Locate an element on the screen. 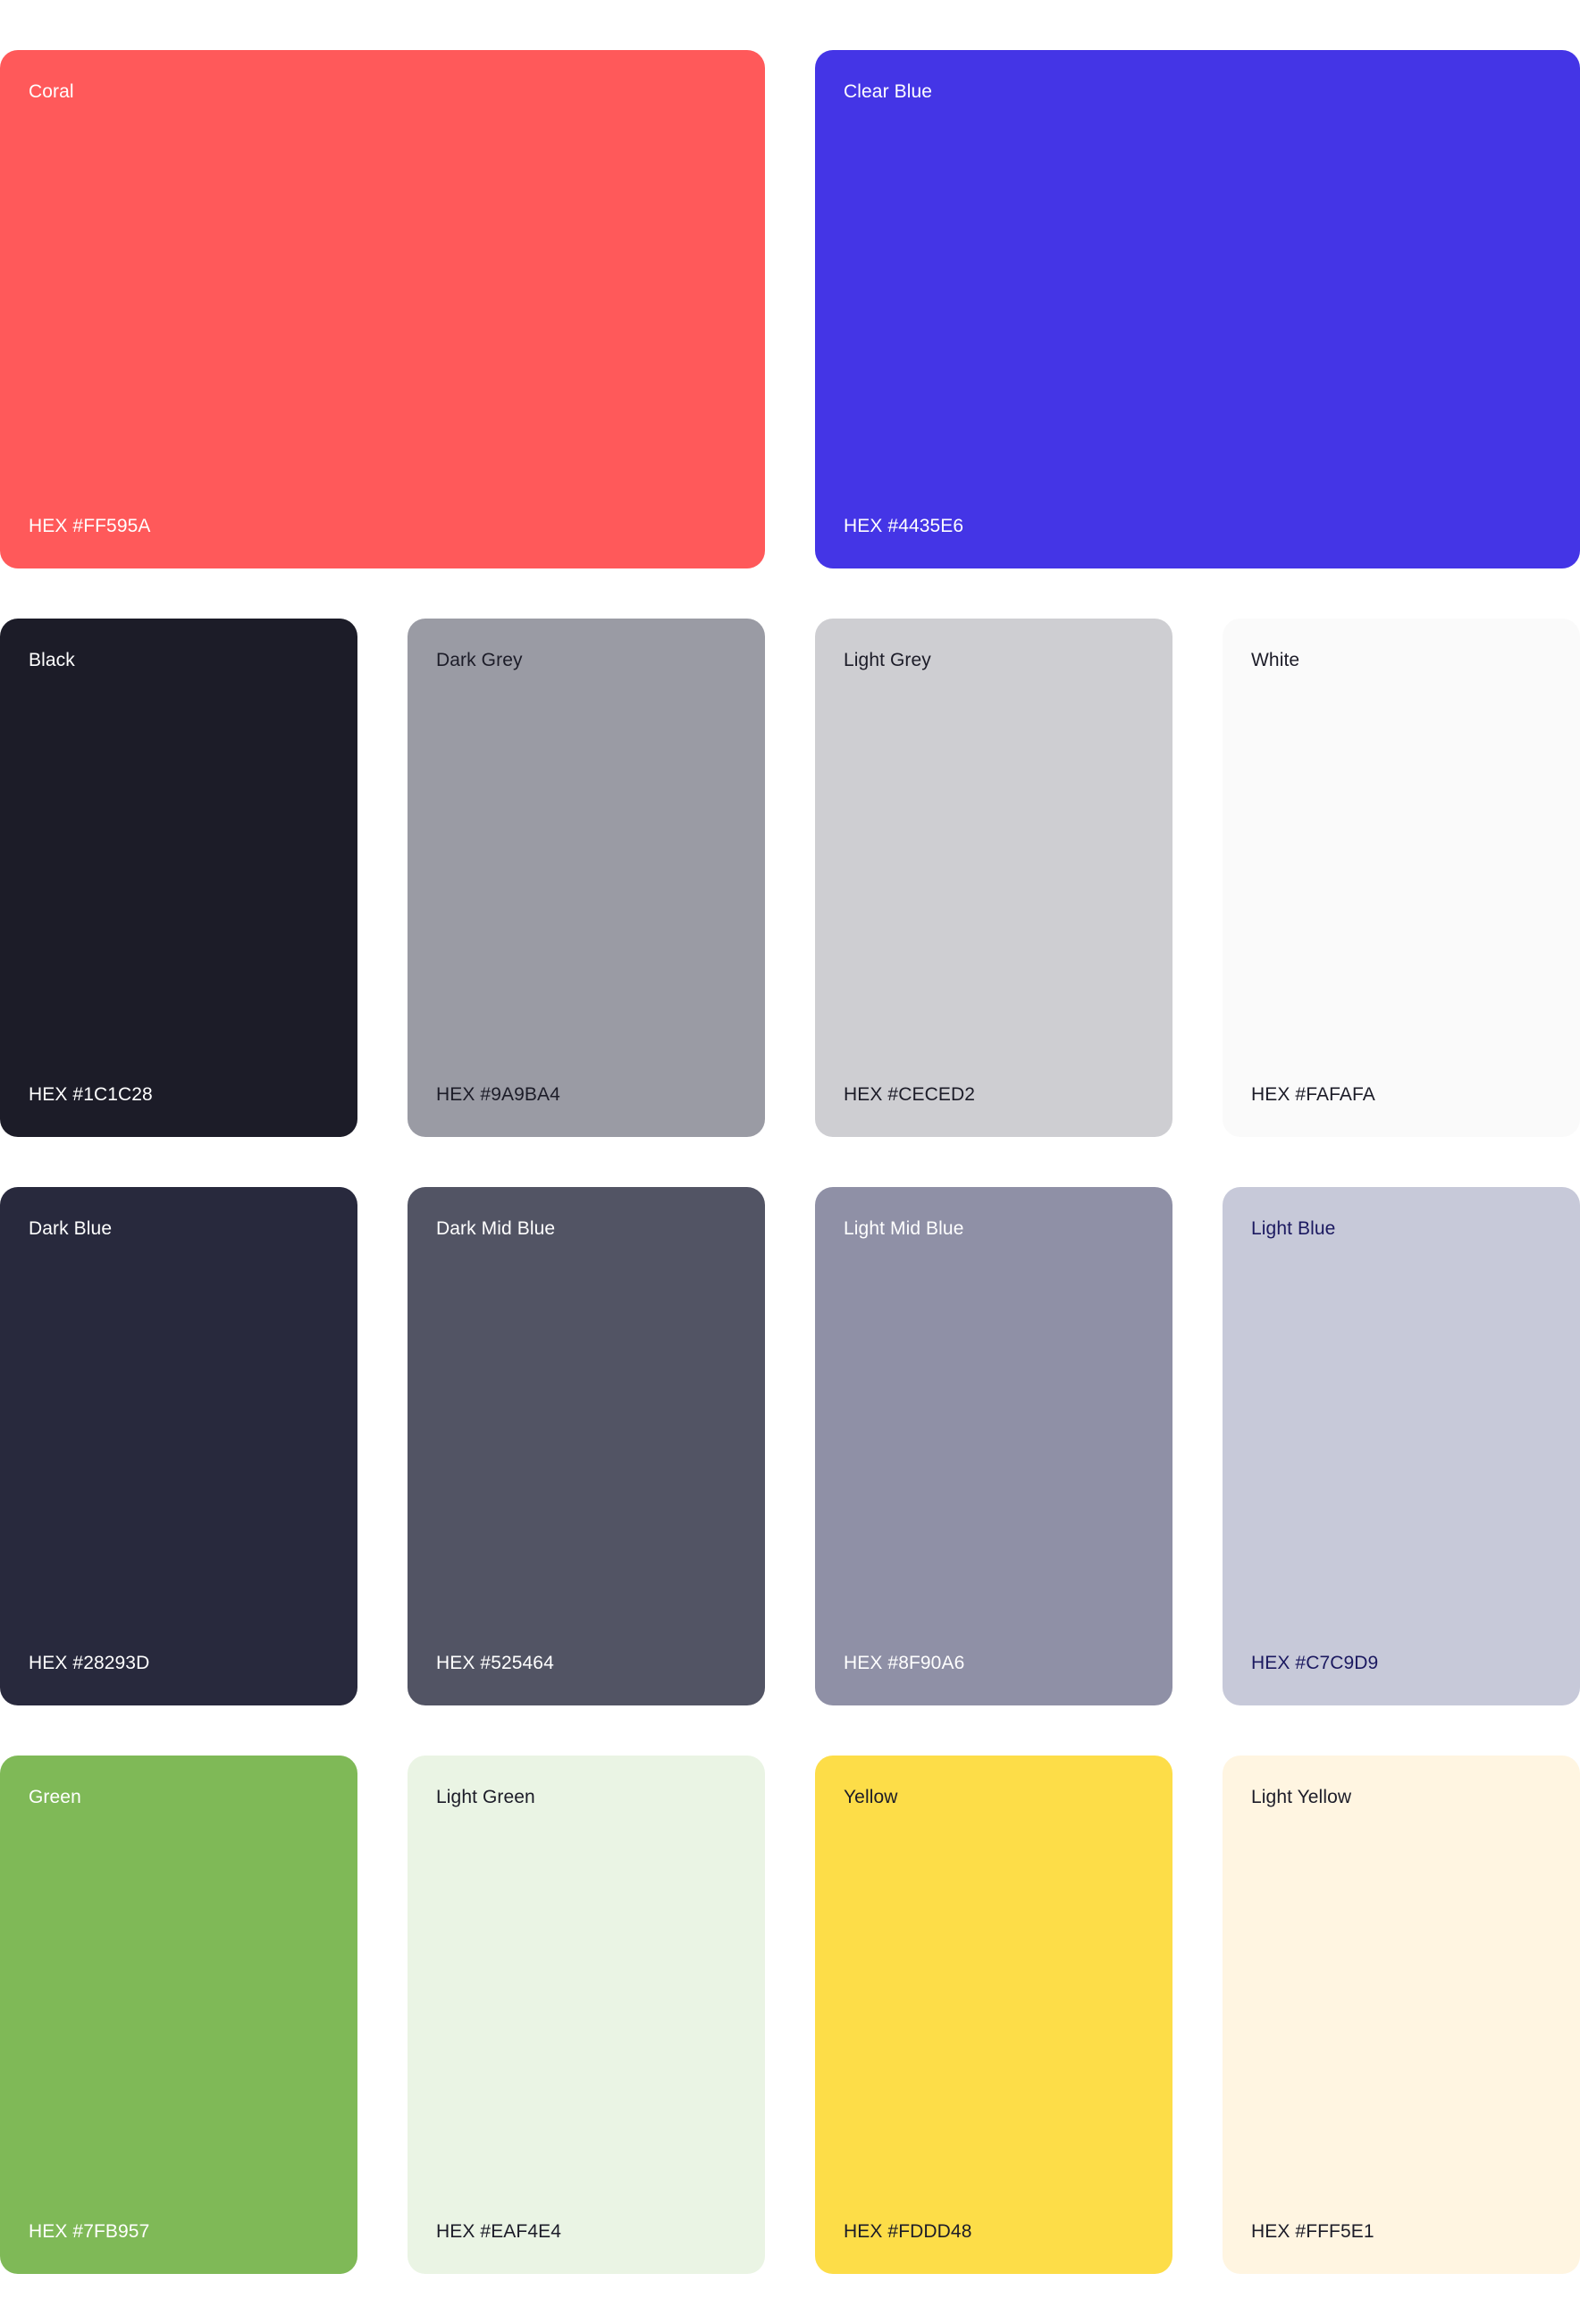 The height and width of the screenshot is (2324, 1580). swatch-name: White is located at coordinates (1275, 660).